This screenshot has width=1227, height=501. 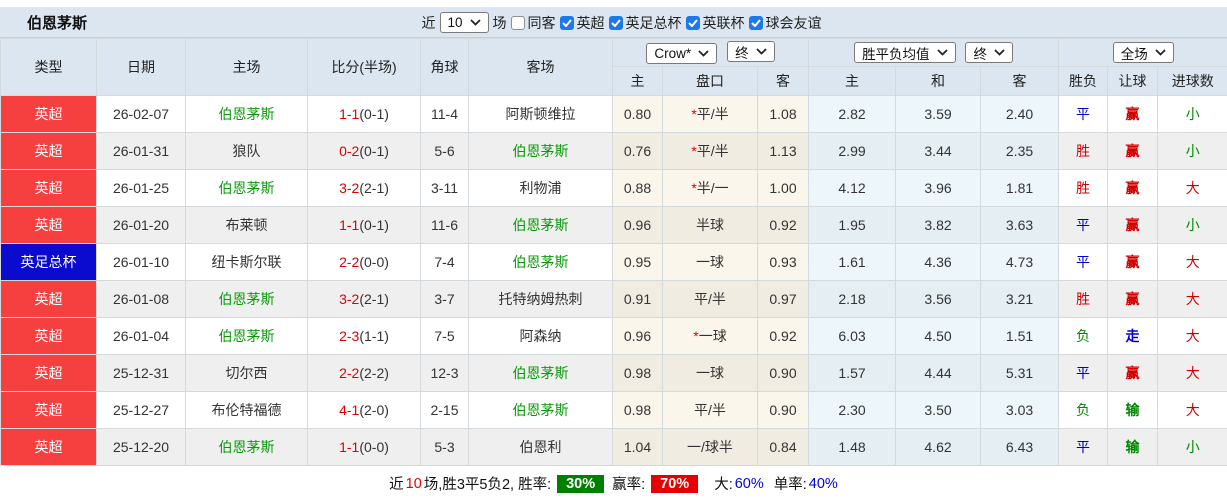 I want to click on same-away-checkbox, so click(x=517, y=22).